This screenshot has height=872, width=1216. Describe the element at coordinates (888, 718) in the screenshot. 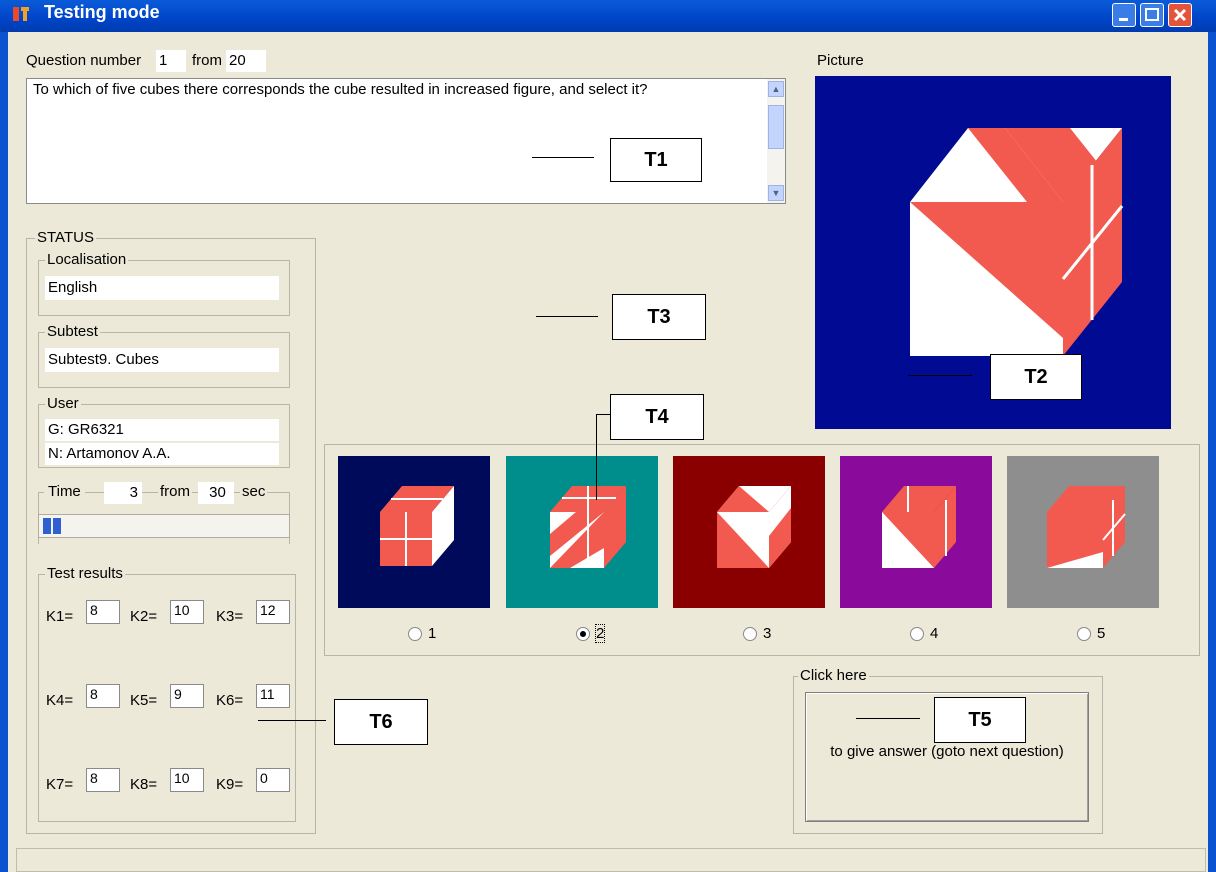

I see `t5-leader-line` at that location.